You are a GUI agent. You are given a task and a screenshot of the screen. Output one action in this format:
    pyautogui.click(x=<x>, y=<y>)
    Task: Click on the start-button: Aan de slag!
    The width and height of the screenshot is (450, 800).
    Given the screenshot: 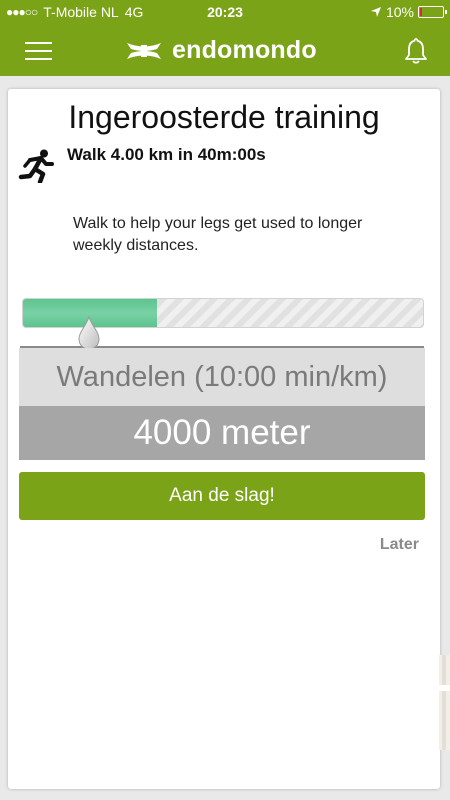 What is the action you would take?
    pyautogui.click(x=222, y=496)
    